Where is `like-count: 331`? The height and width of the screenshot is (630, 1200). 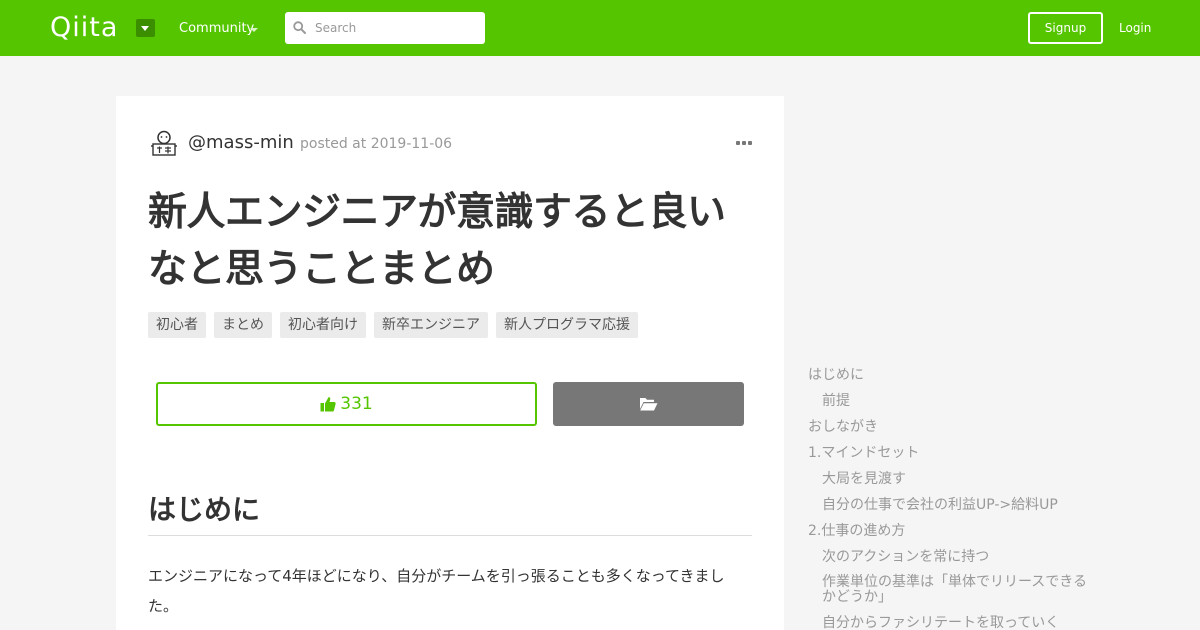 like-count: 331 is located at coordinates (356, 404).